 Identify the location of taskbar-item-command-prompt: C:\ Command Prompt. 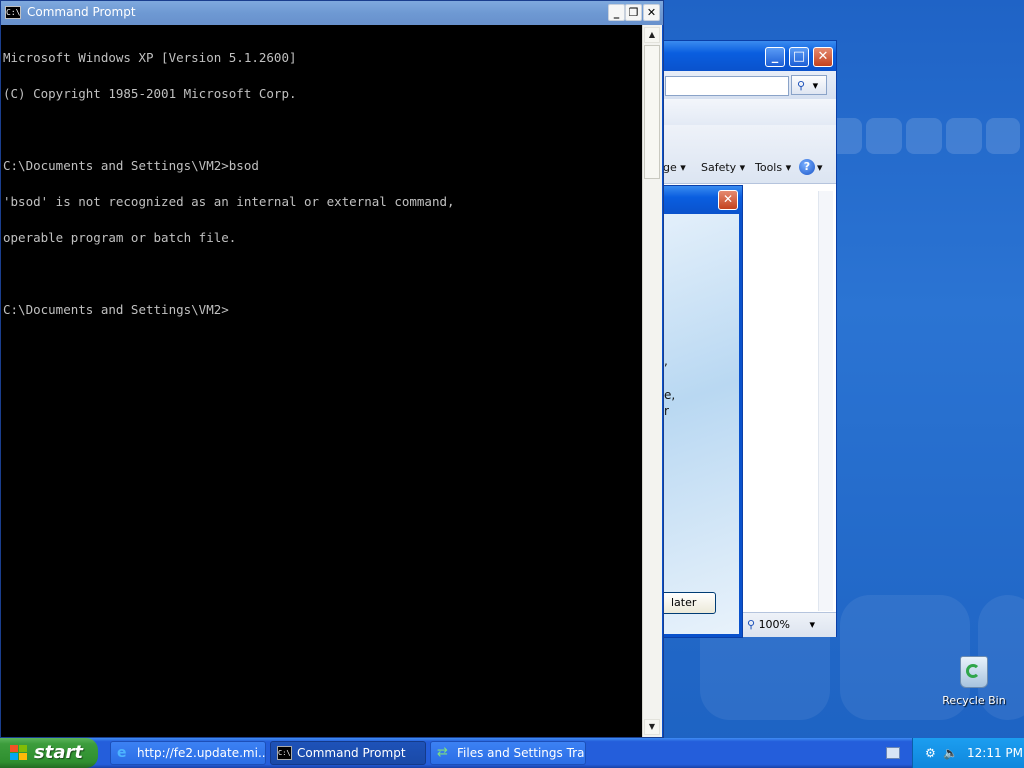
(348, 753).